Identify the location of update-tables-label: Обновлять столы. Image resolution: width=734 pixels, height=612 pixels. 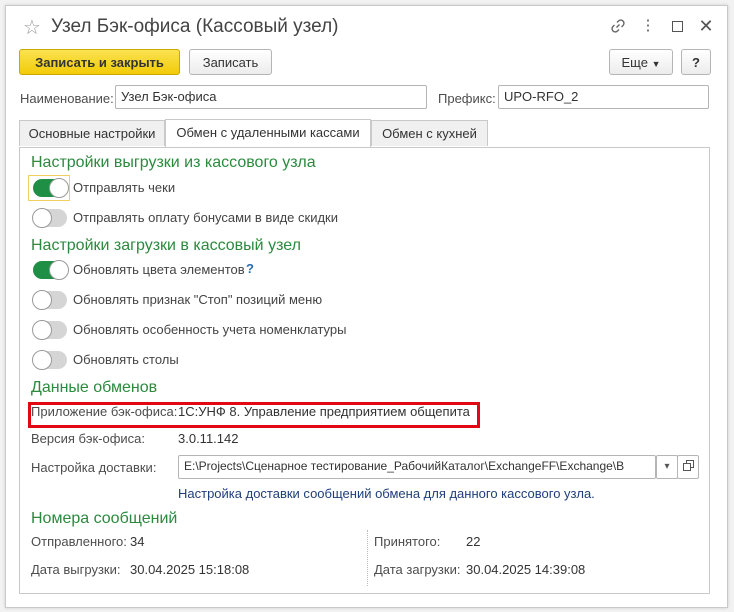
(126, 359).